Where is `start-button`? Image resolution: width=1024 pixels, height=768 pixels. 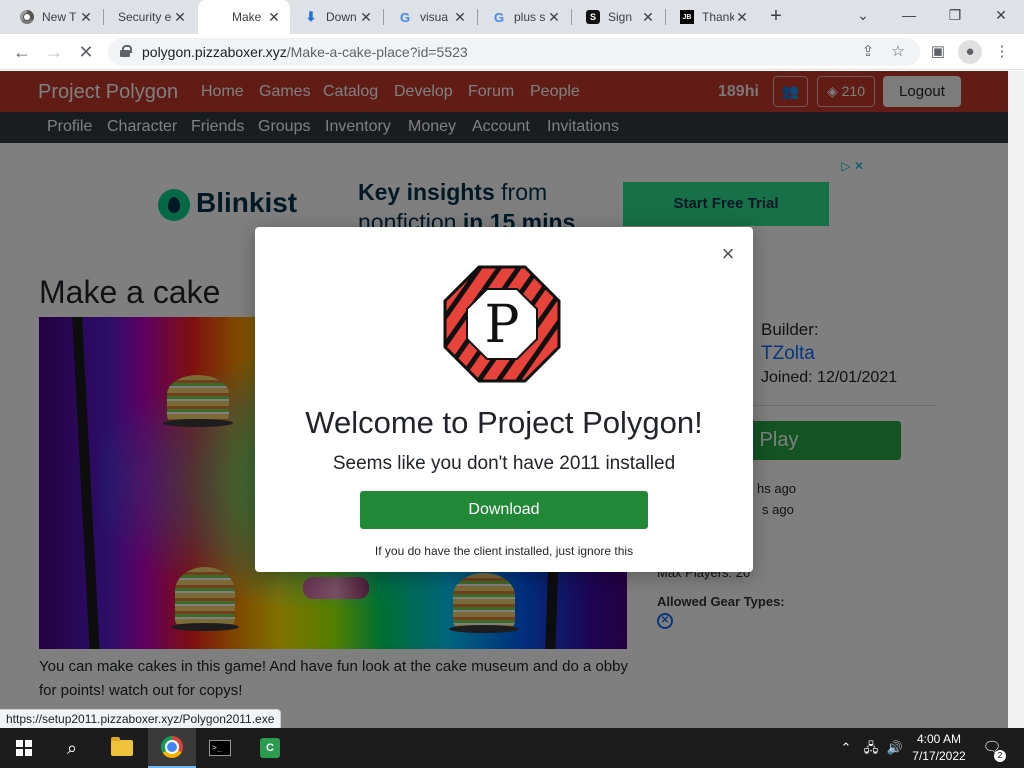 start-button is located at coordinates (24, 748).